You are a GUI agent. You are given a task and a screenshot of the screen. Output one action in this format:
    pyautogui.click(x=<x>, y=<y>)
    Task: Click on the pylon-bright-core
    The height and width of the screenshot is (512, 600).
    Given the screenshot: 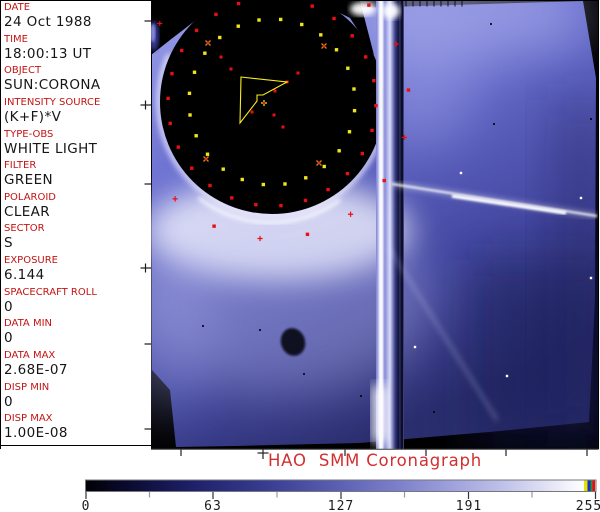 What is the action you would take?
    pyautogui.click(x=381, y=225)
    